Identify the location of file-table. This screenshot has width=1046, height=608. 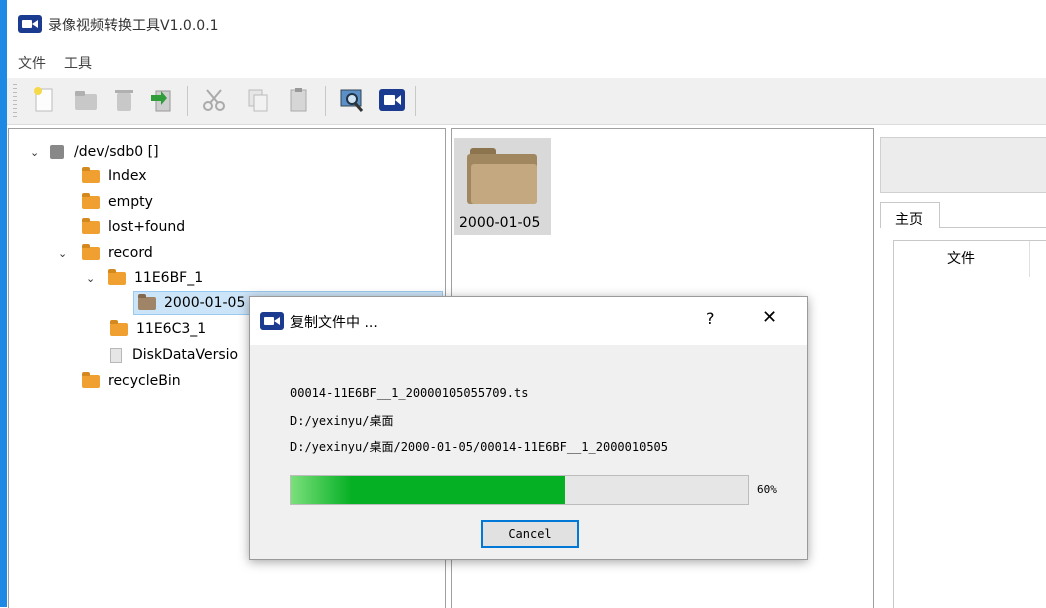
(969, 424).